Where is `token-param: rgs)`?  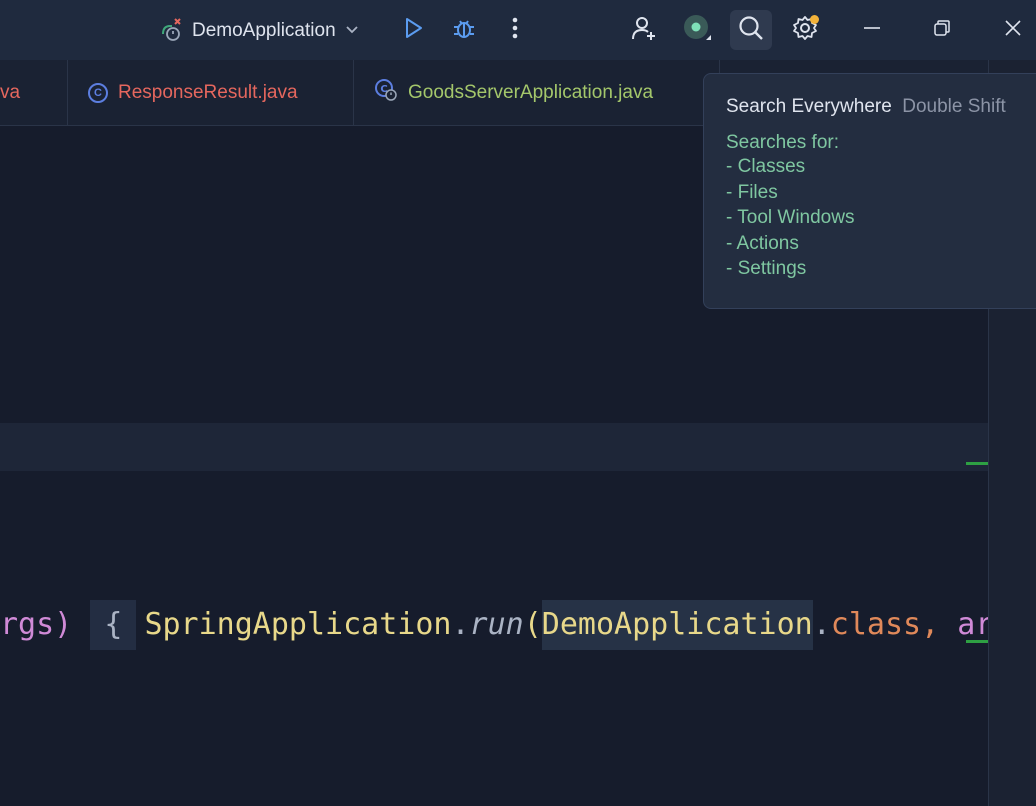
token-param: rgs) is located at coordinates (36, 624).